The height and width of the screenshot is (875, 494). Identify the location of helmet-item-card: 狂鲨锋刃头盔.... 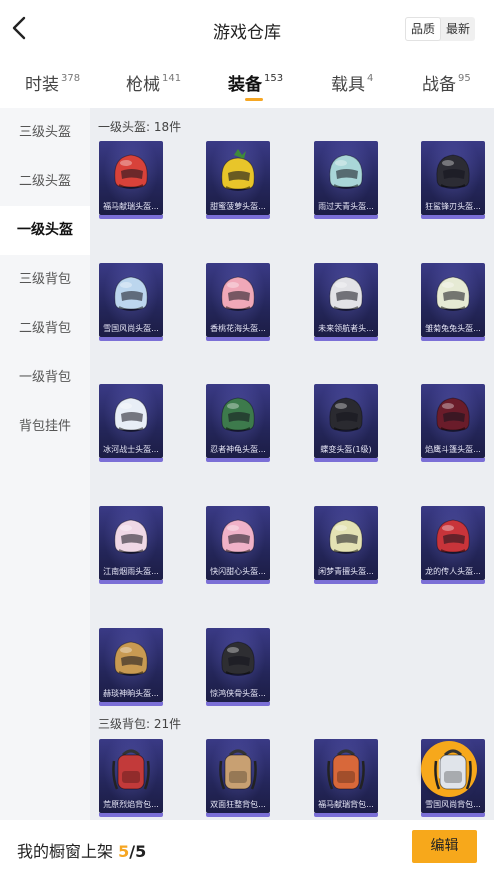
(453, 180).